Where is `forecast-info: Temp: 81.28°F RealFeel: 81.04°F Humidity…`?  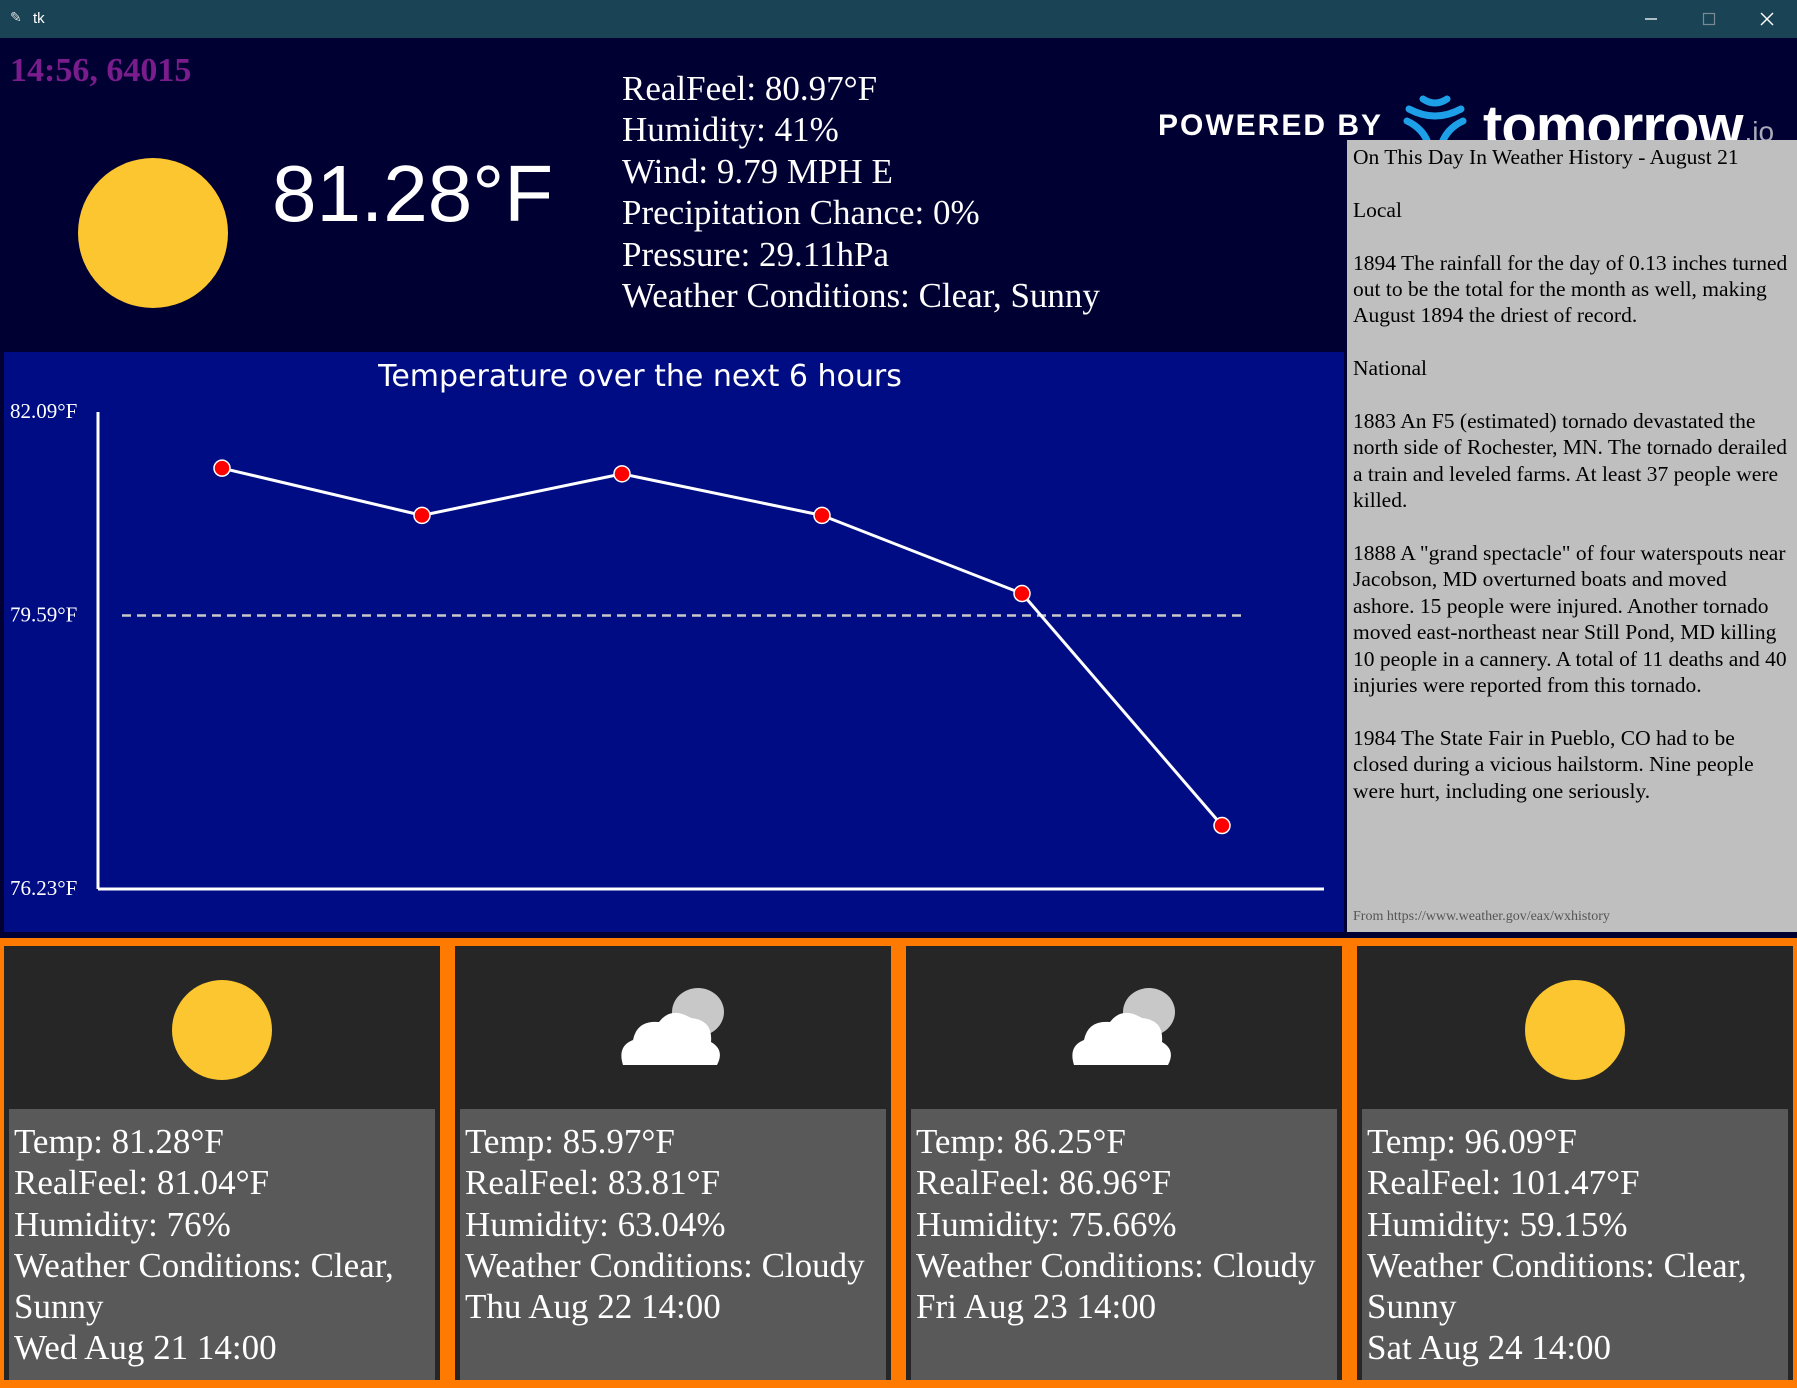
forecast-info: Temp: 81.28°F RealFeel: 81.04°F Humidity… is located at coordinates (222, 1244).